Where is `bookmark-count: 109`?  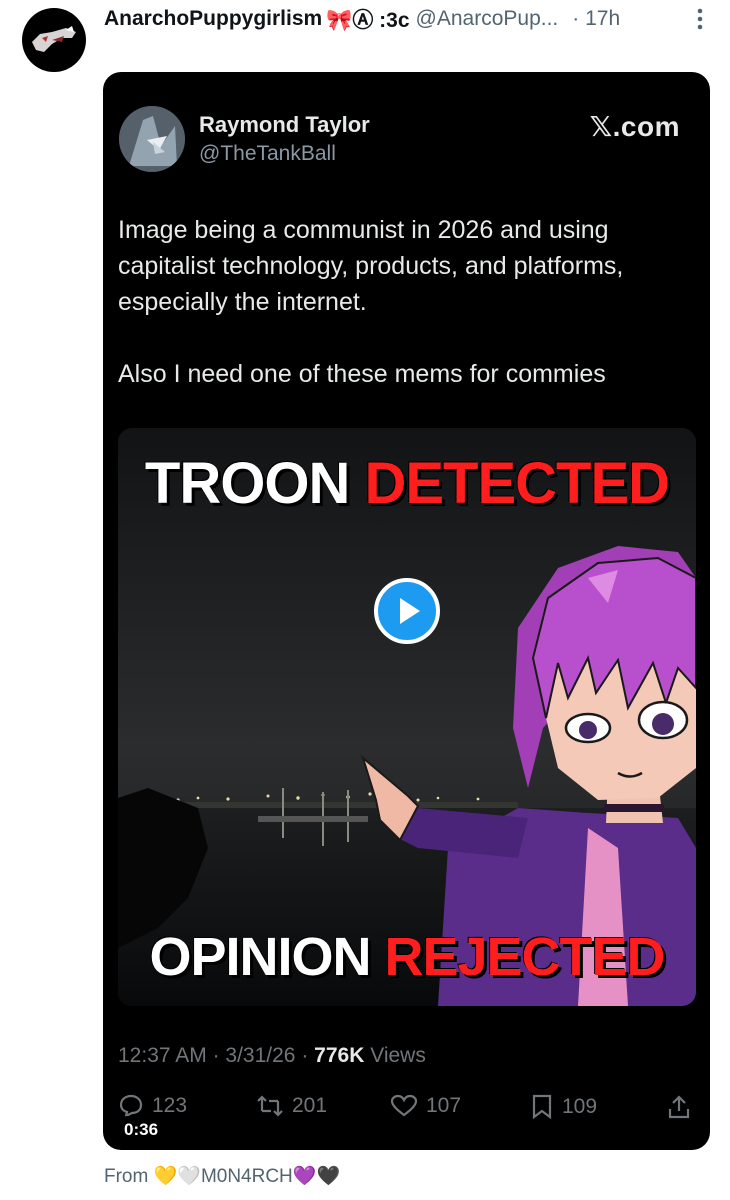 bookmark-count: 109 is located at coordinates (580, 1106).